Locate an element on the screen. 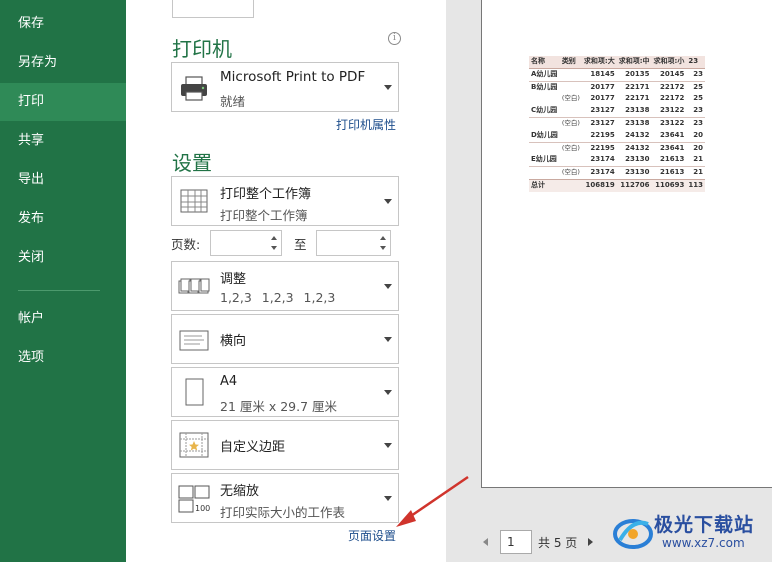 This screenshot has width=772, height=562. page-to-input is located at coordinates (353, 243).